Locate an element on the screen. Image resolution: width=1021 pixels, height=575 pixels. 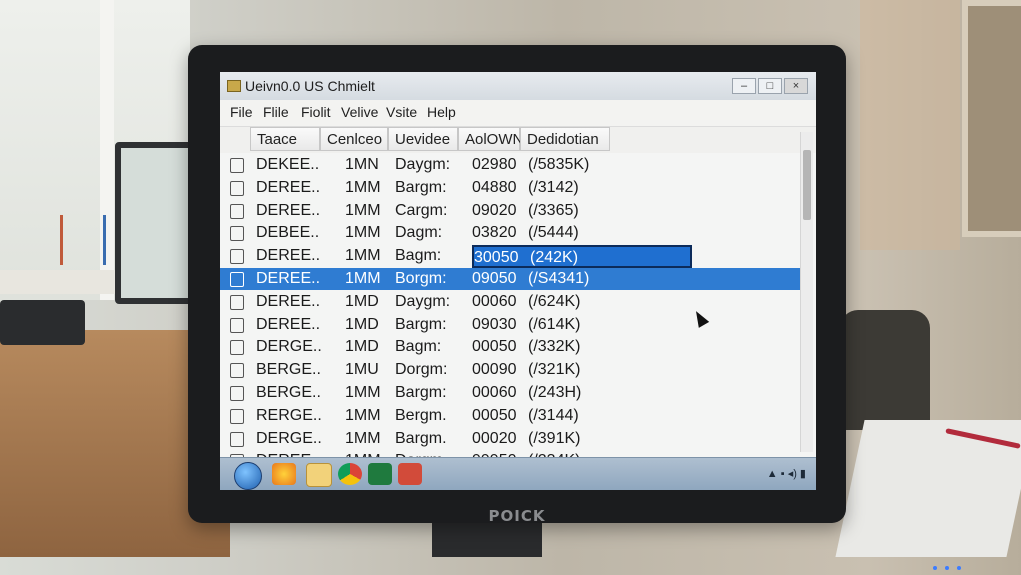
cell-name: DEBEE.. is located at coordinates (288, 233).